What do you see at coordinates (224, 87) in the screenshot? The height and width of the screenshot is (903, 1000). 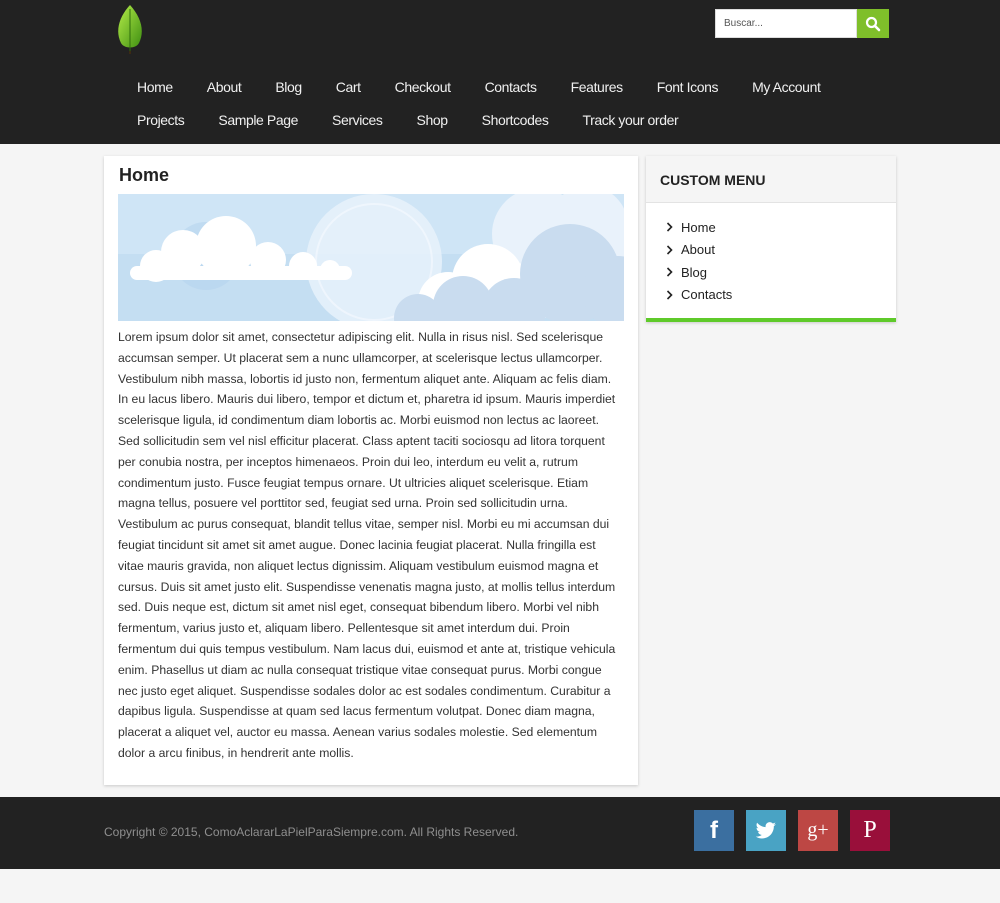 I see `nav-item-about: About` at bounding box center [224, 87].